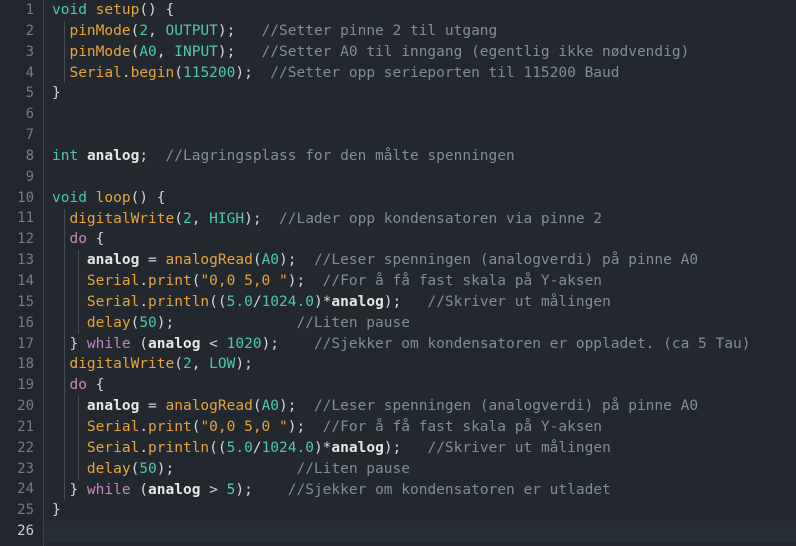  I want to click on line-number: 21, so click(21, 427).